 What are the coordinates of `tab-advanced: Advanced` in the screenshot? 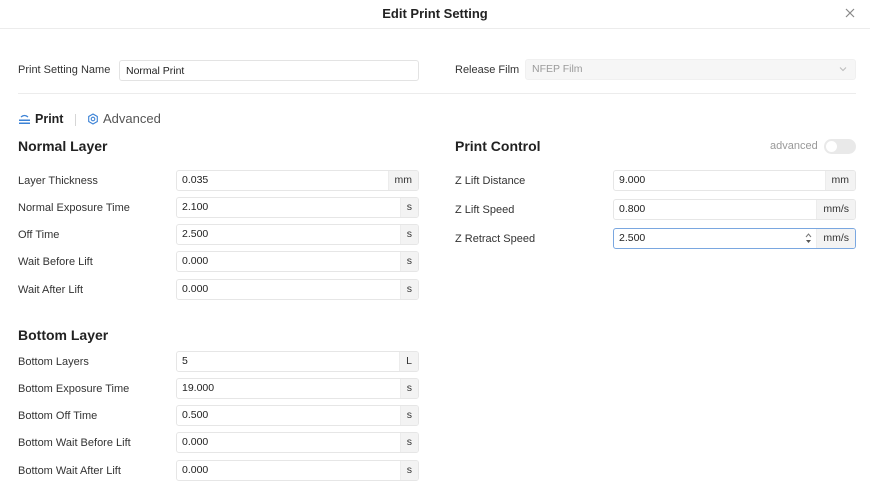 It's located at (124, 118).